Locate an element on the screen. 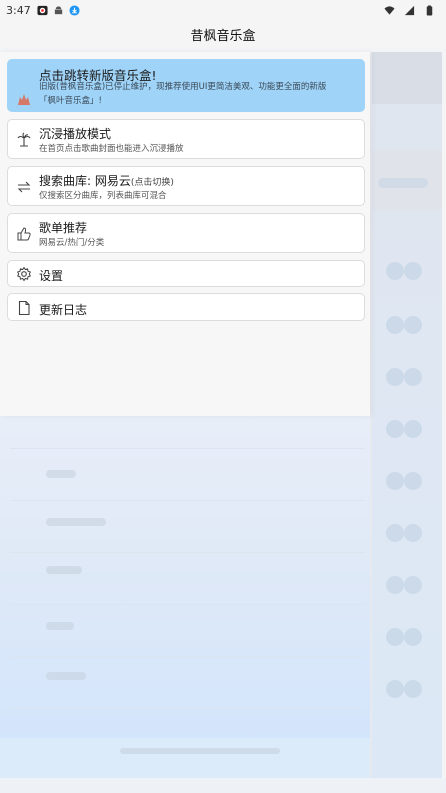  bottom-navigation-strip is located at coordinates (223, 785).